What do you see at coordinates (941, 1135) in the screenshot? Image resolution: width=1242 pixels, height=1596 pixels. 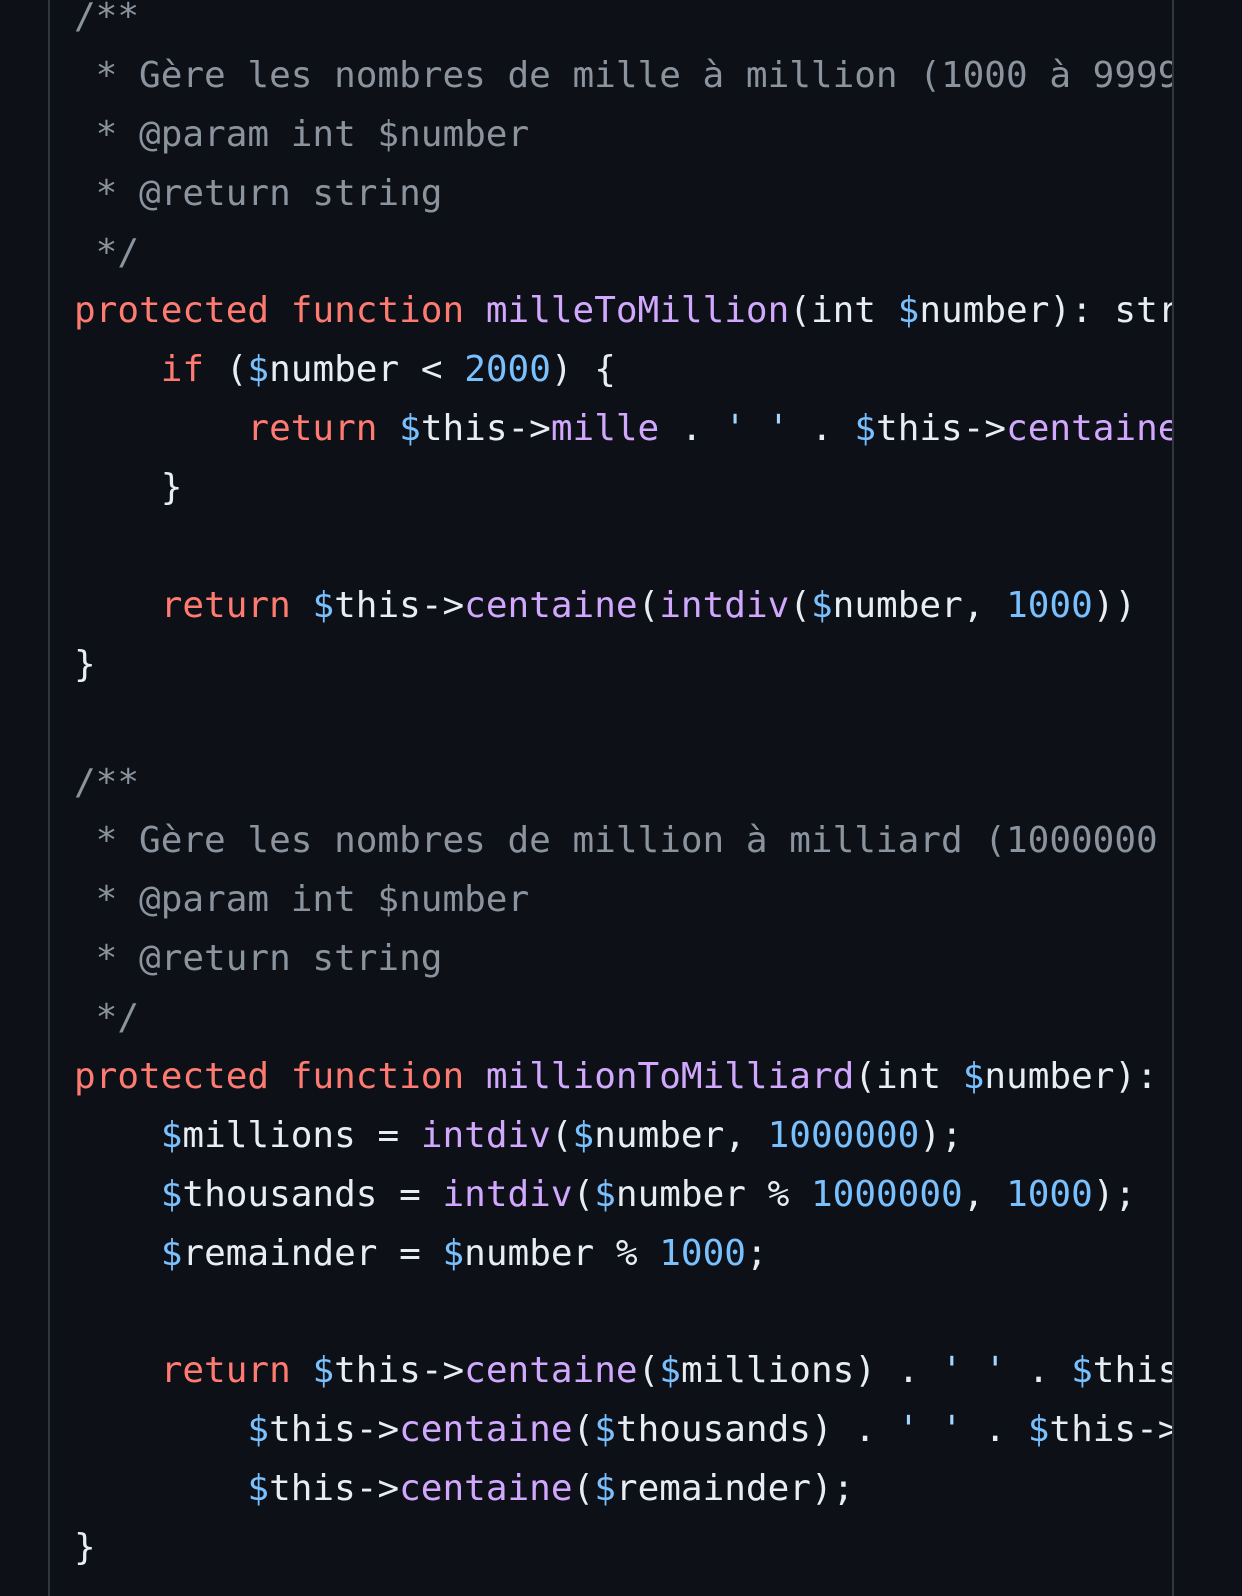 I see `code-token: );` at bounding box center [941, 1135].